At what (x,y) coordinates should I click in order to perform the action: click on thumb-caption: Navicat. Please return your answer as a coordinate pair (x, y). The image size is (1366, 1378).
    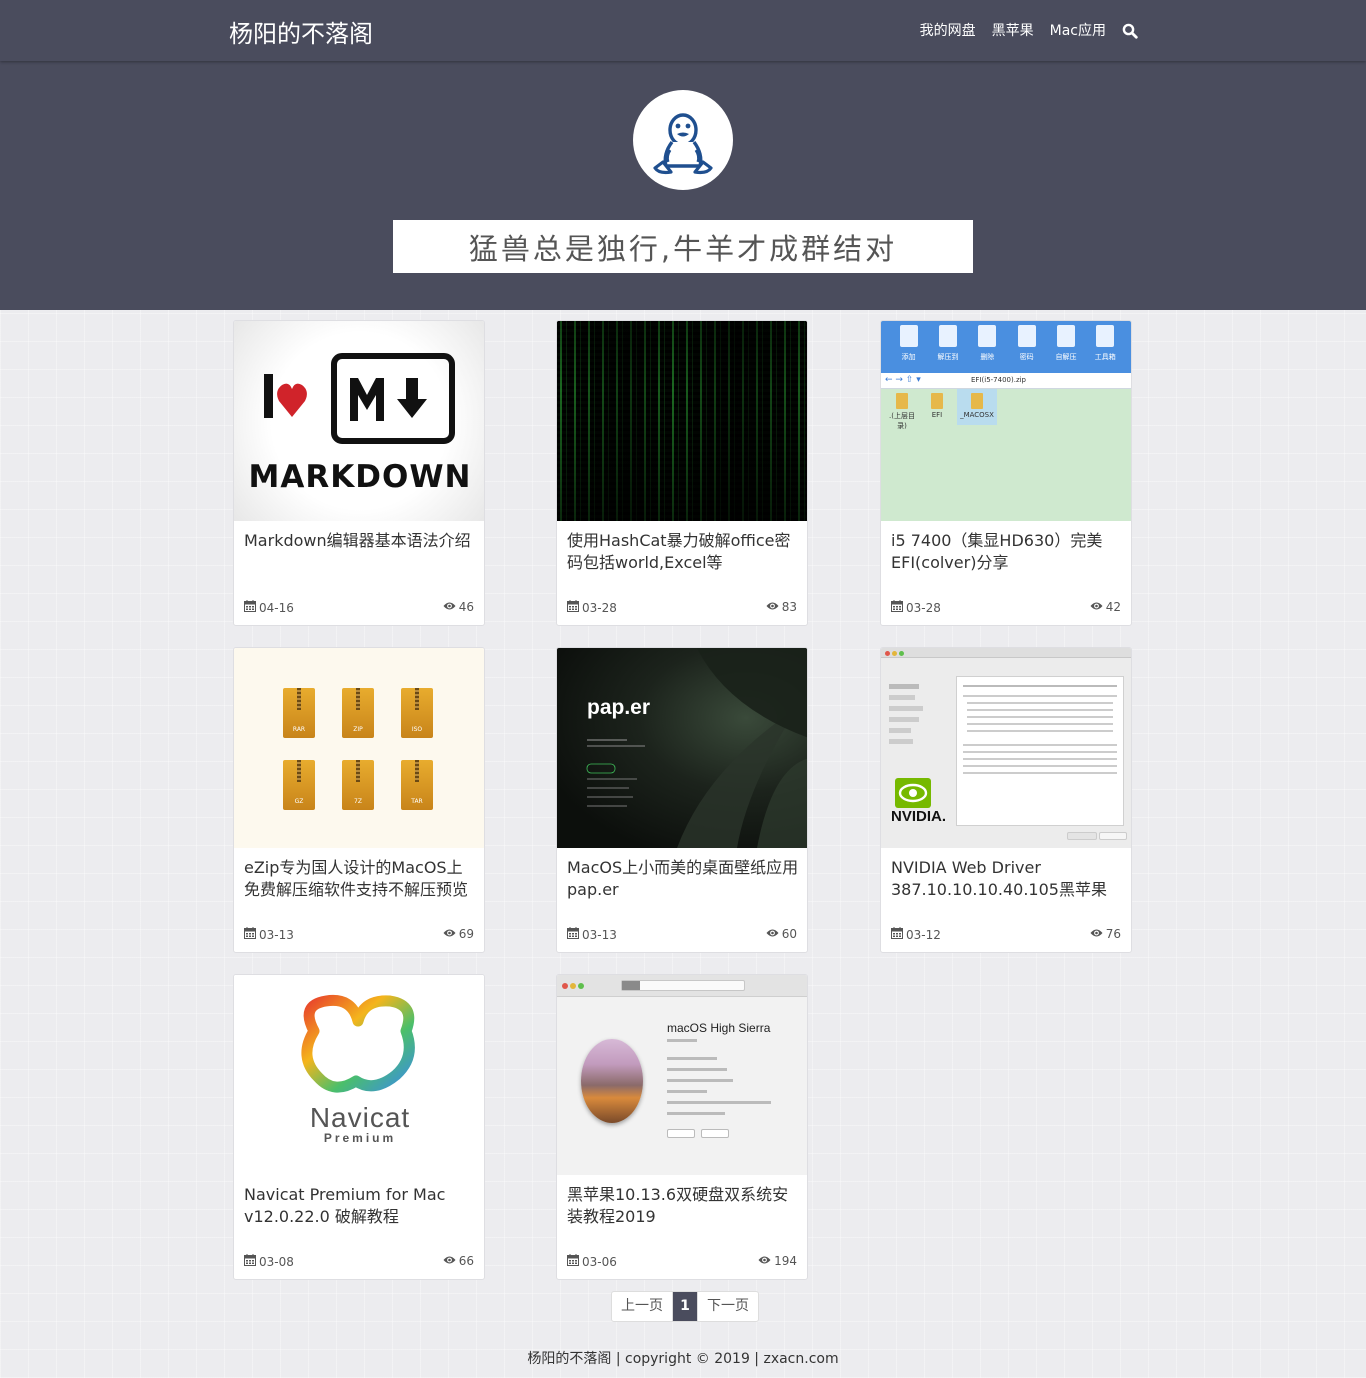
    Looking at the image, I should click on (360, 1117).